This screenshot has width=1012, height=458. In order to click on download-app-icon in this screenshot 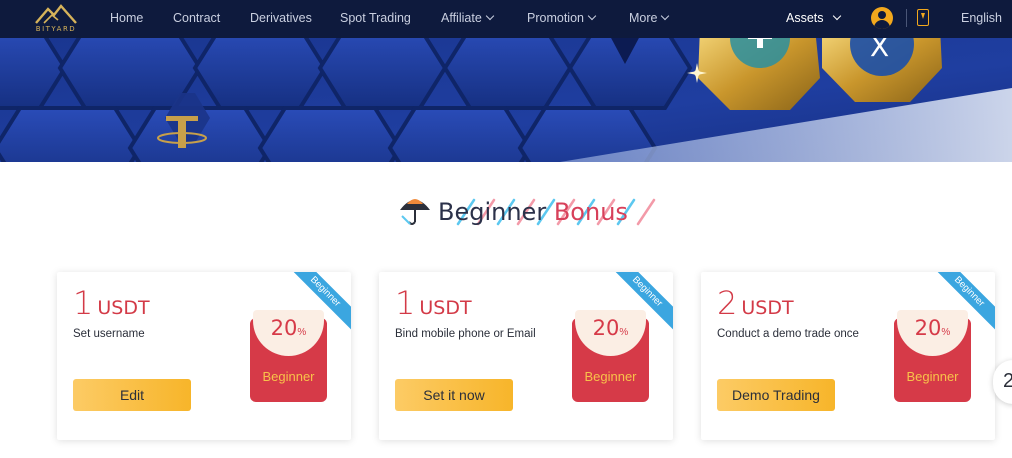, I will do `click(923, 17)`.